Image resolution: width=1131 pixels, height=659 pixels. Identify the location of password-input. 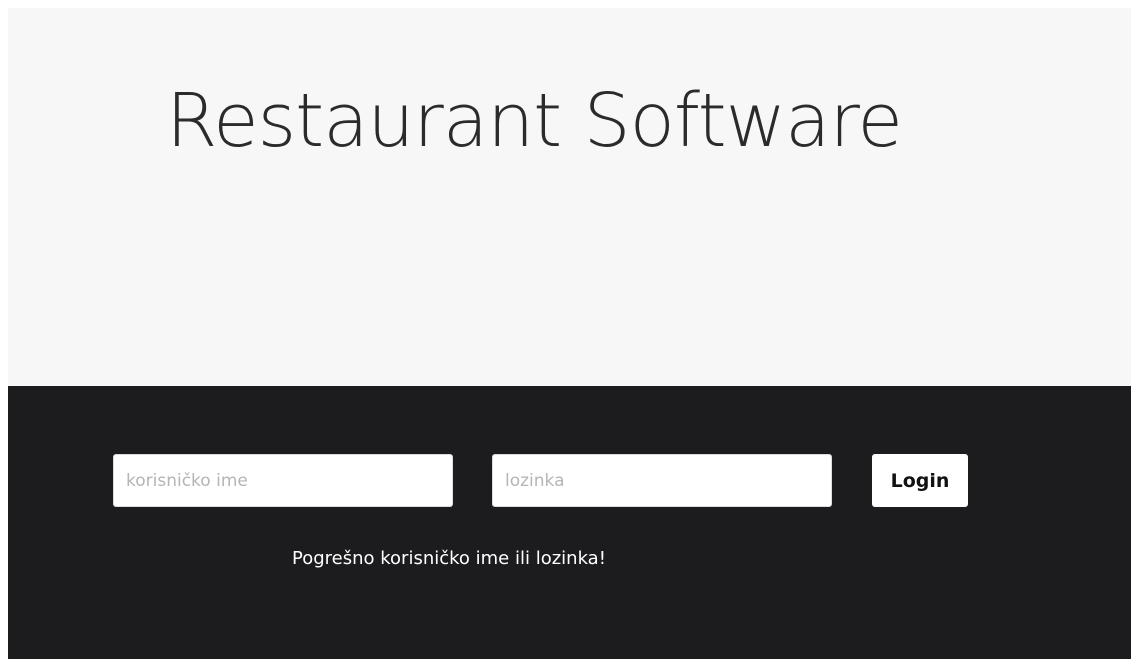
(662, 480).